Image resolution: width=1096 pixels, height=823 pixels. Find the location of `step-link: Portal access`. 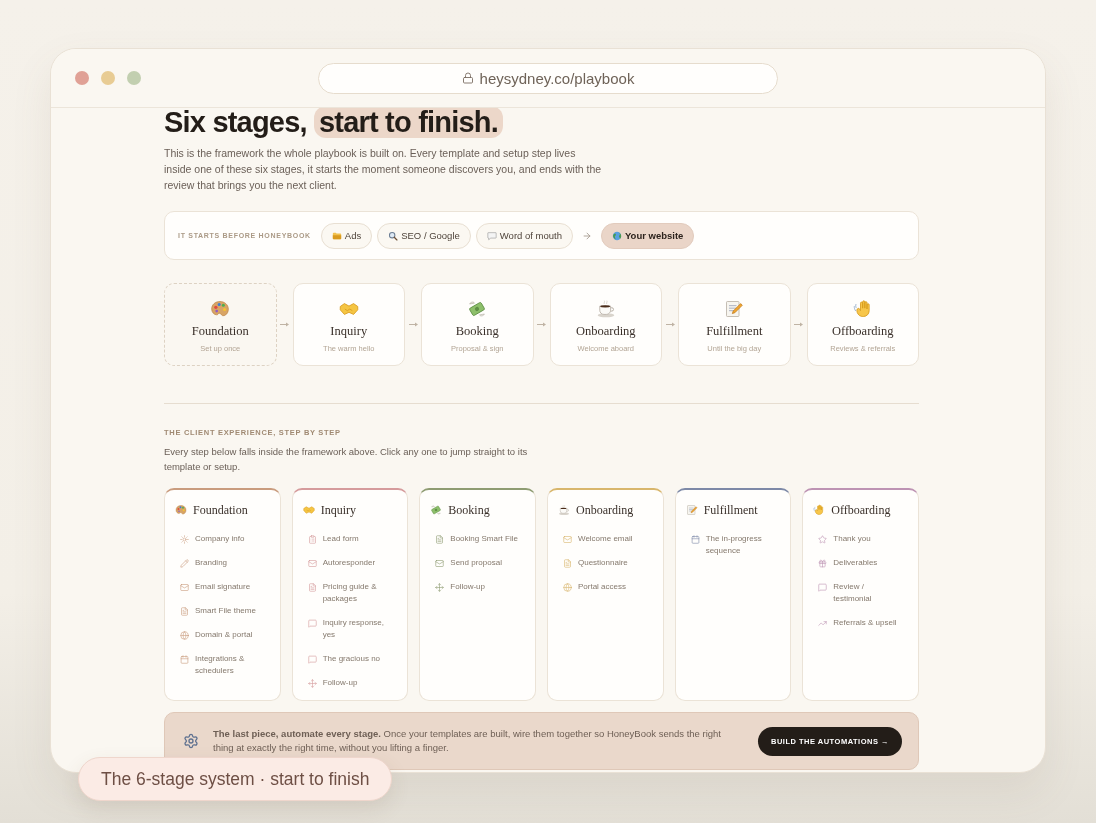

step-link: Portal access is located at coordinates (605, 587).